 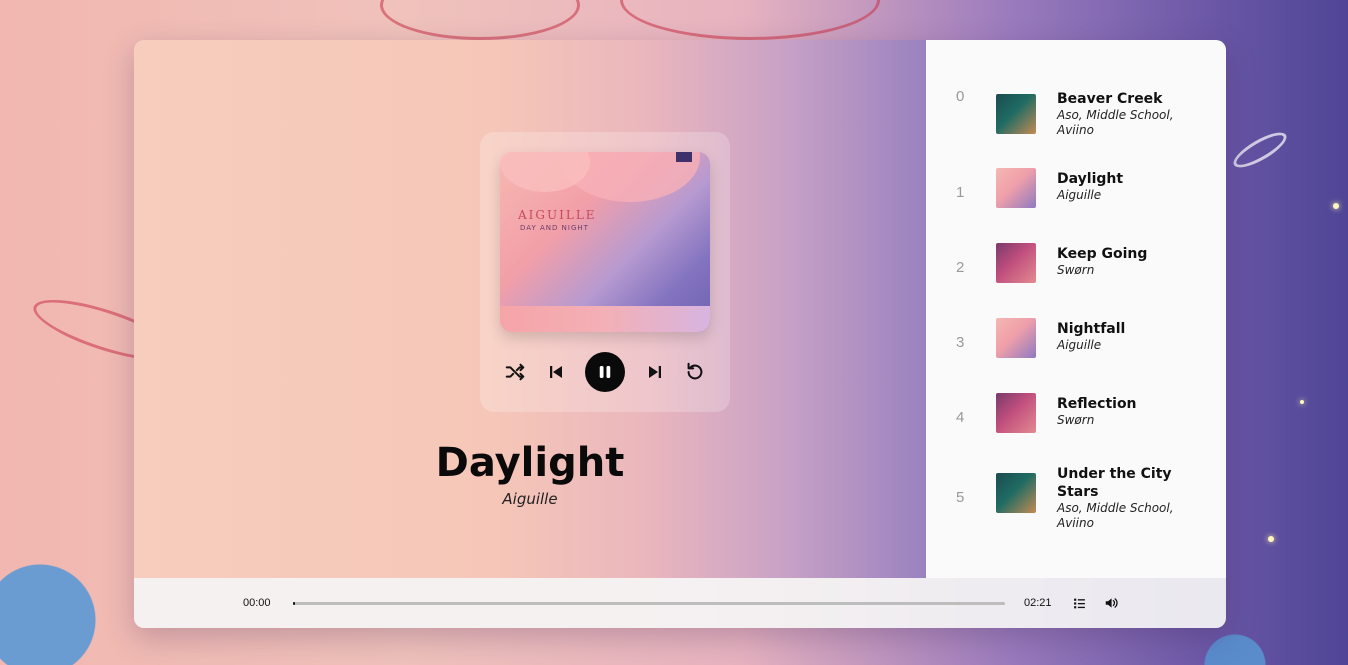 I want to click on cover-subtitle: DAY AND NIGHT, so click(x=554, y=228).